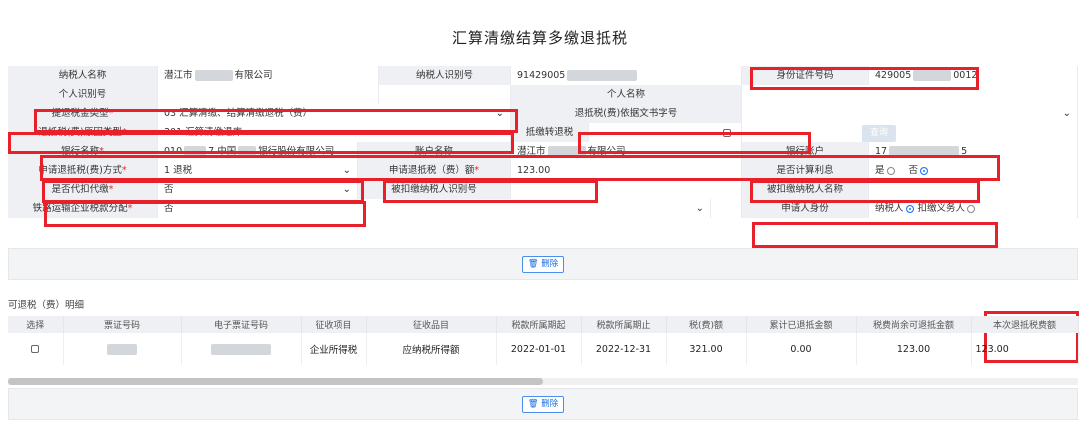 The height and width of the screenshot is (422, 1080). I want to click on apply-amount-input: 123.00, so click(626, 170).